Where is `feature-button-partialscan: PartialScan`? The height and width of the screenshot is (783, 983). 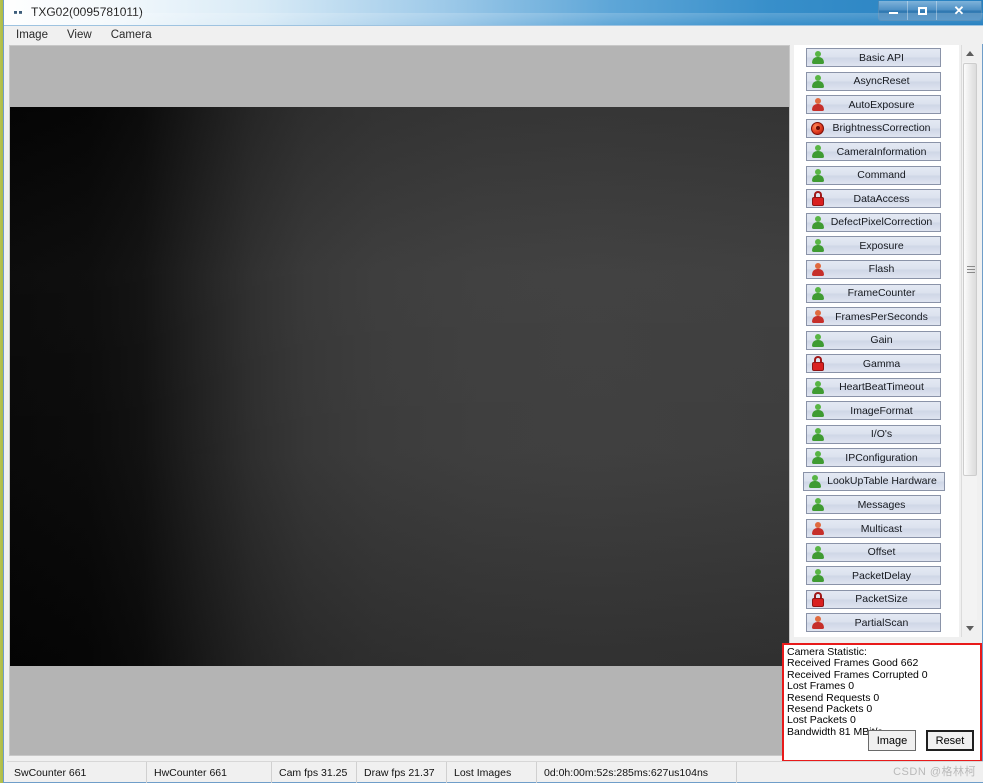 feature-button-partialscan: PartialScan is located at coordinates (873, 623).